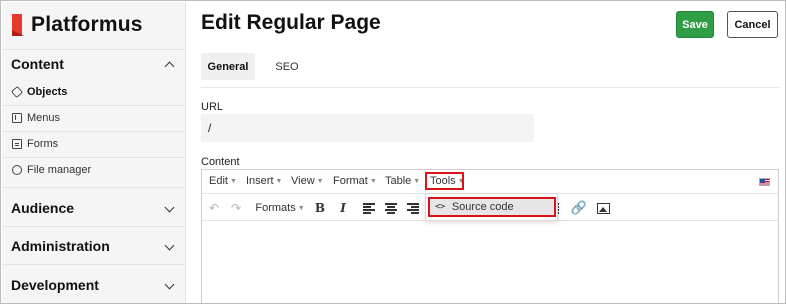  What do you see at coordinates (47, 92) in the screenshot?
I see `sidebar-item-label: Objects` at bounding box center [47, 92].